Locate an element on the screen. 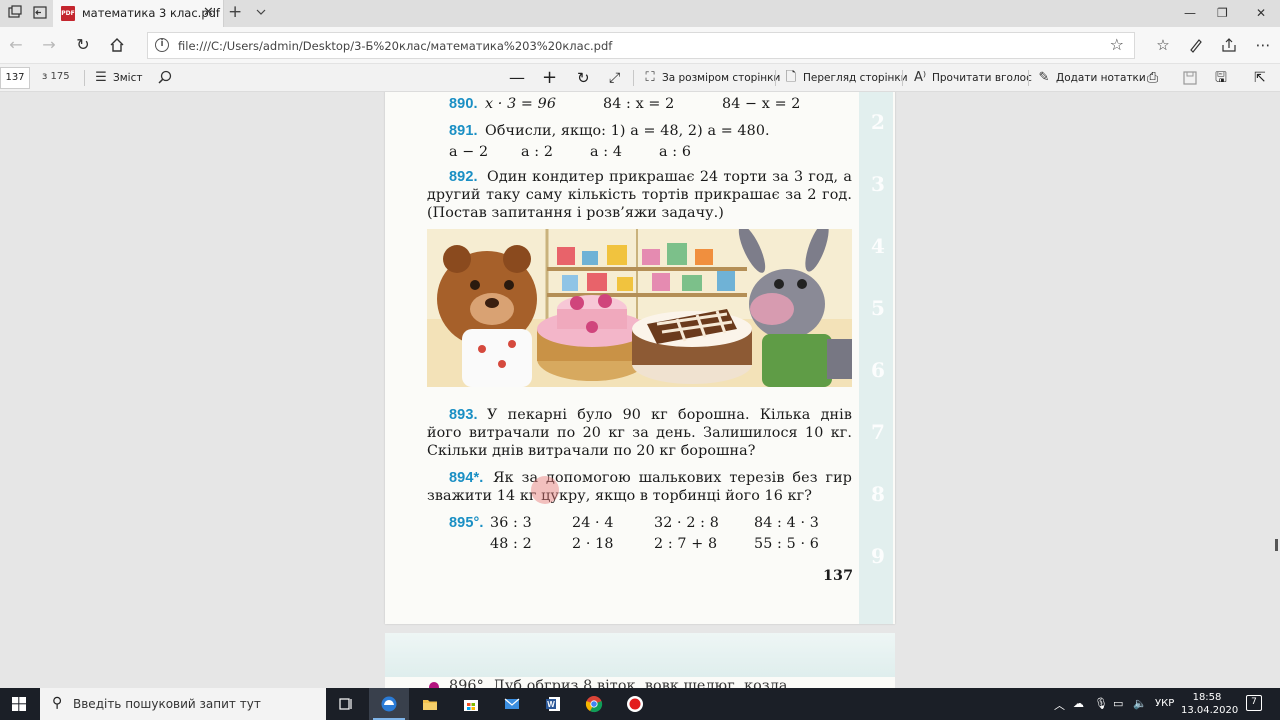  scrollbar-thumb is located at coordinates (1276, 545).